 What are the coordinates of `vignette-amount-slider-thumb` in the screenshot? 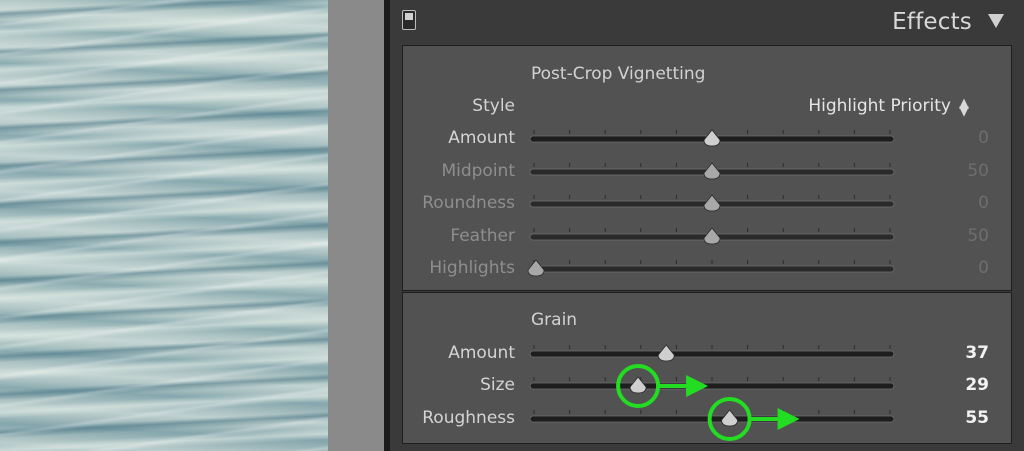 It's located at (712, 138).